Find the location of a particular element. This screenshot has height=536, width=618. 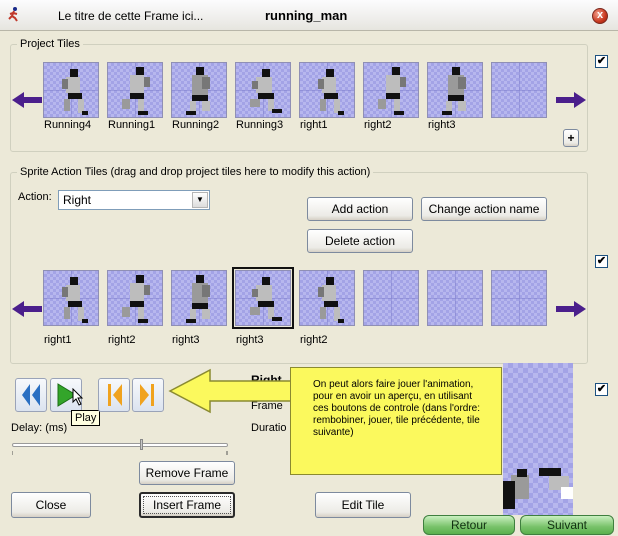

delay-slider-thumb is located at coordinates (141, 444).